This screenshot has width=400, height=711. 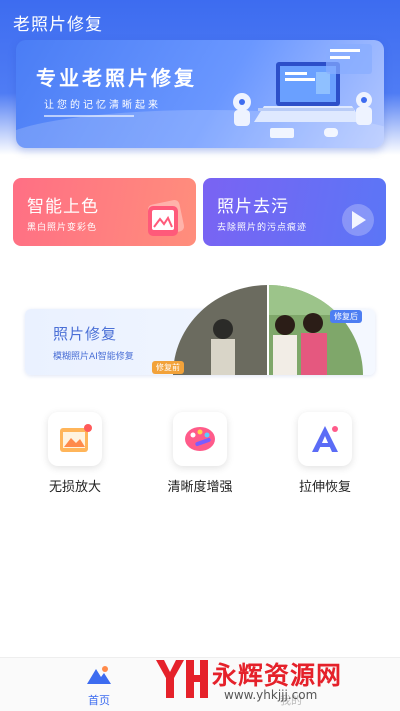 I want to click on image-enlarge-icon, so click(x=75, y=439).